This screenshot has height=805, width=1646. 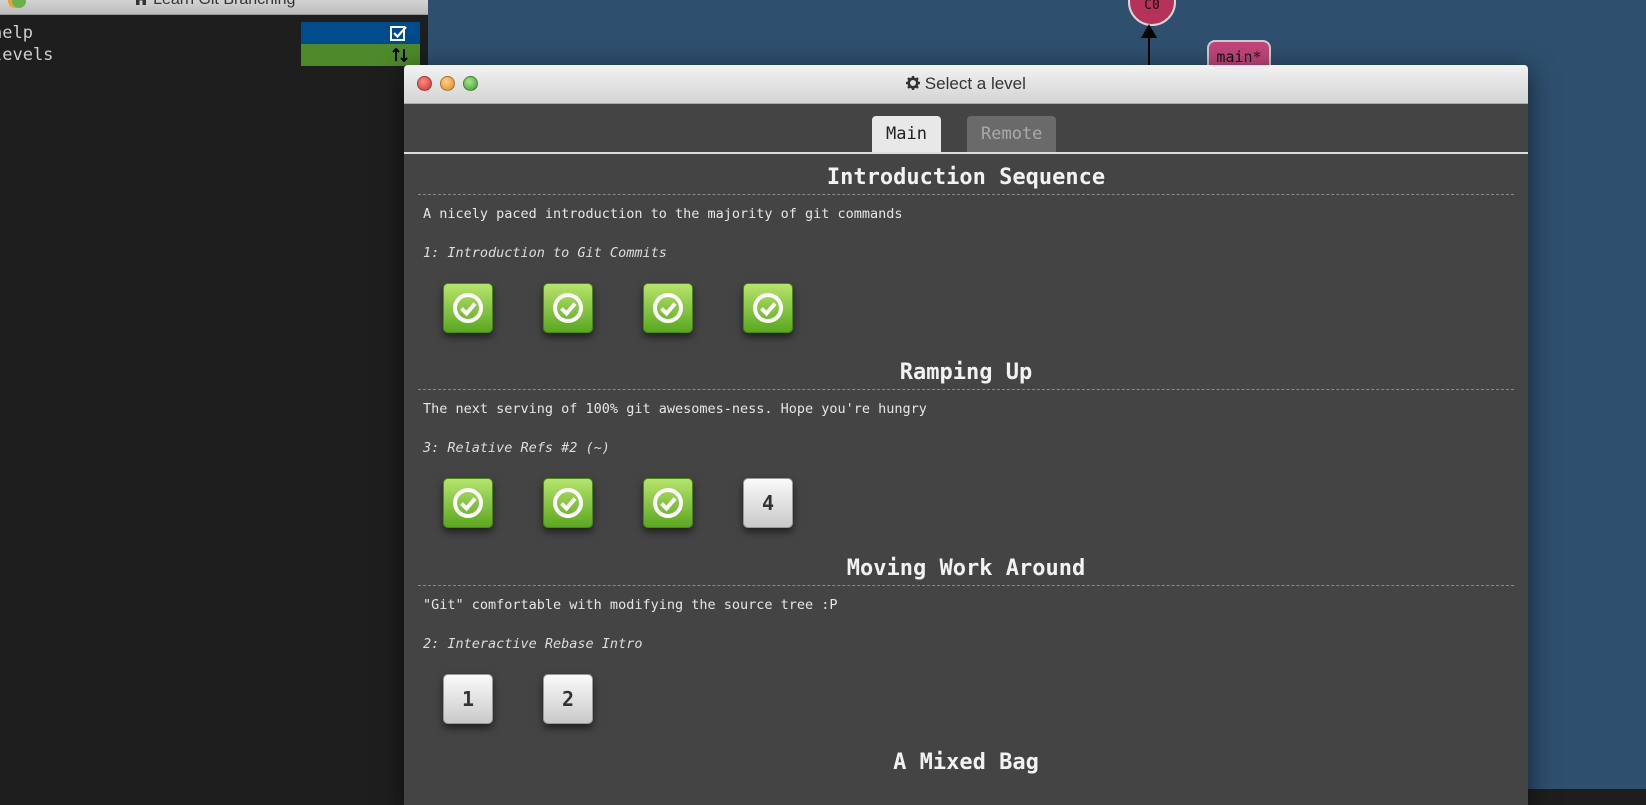 I want to click on gear-icon, so click(x=913, y=83).